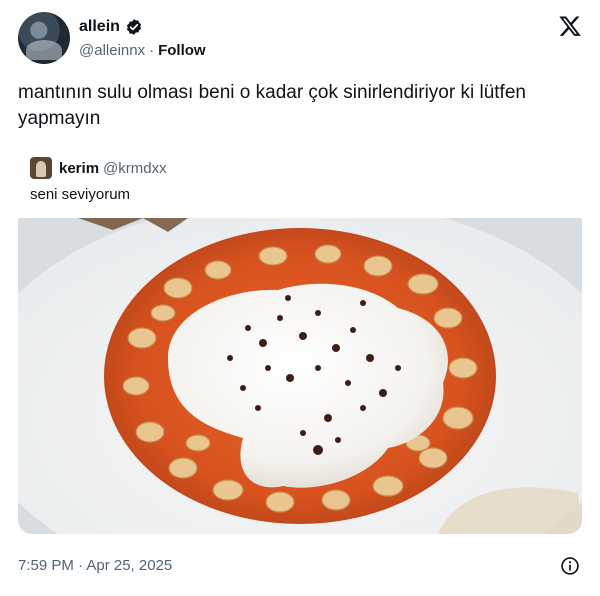 The image size is (600, 596). I want to click on tweet-header: allein @alleinnx · Follow, so click(300, 39).